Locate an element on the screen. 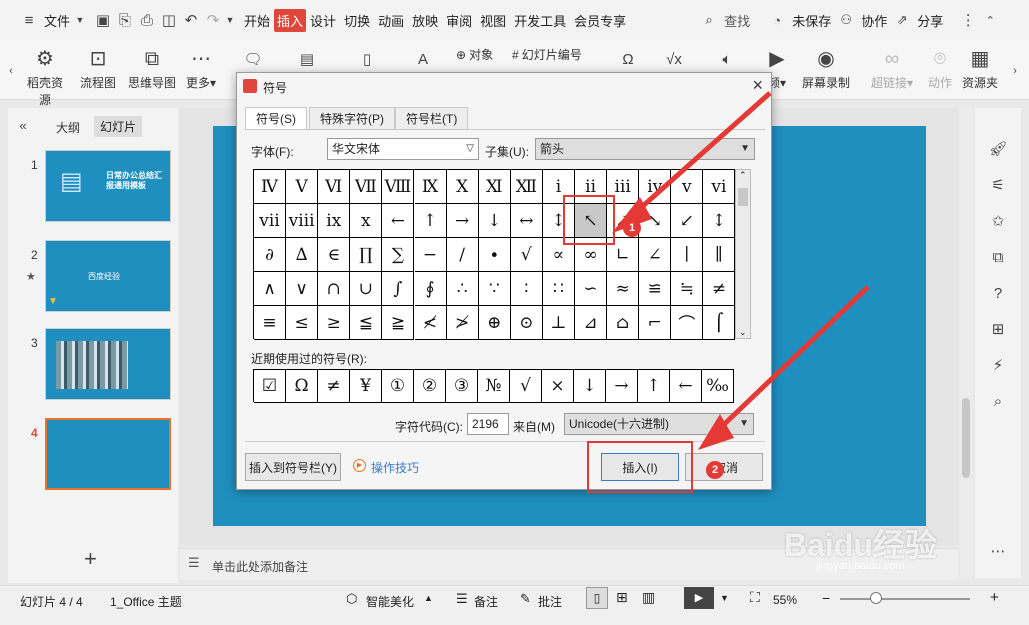 Image resolution: width=1029 pixels, height=625 pixels. step-badge-1: 1 is located at coordinates (632, 228).